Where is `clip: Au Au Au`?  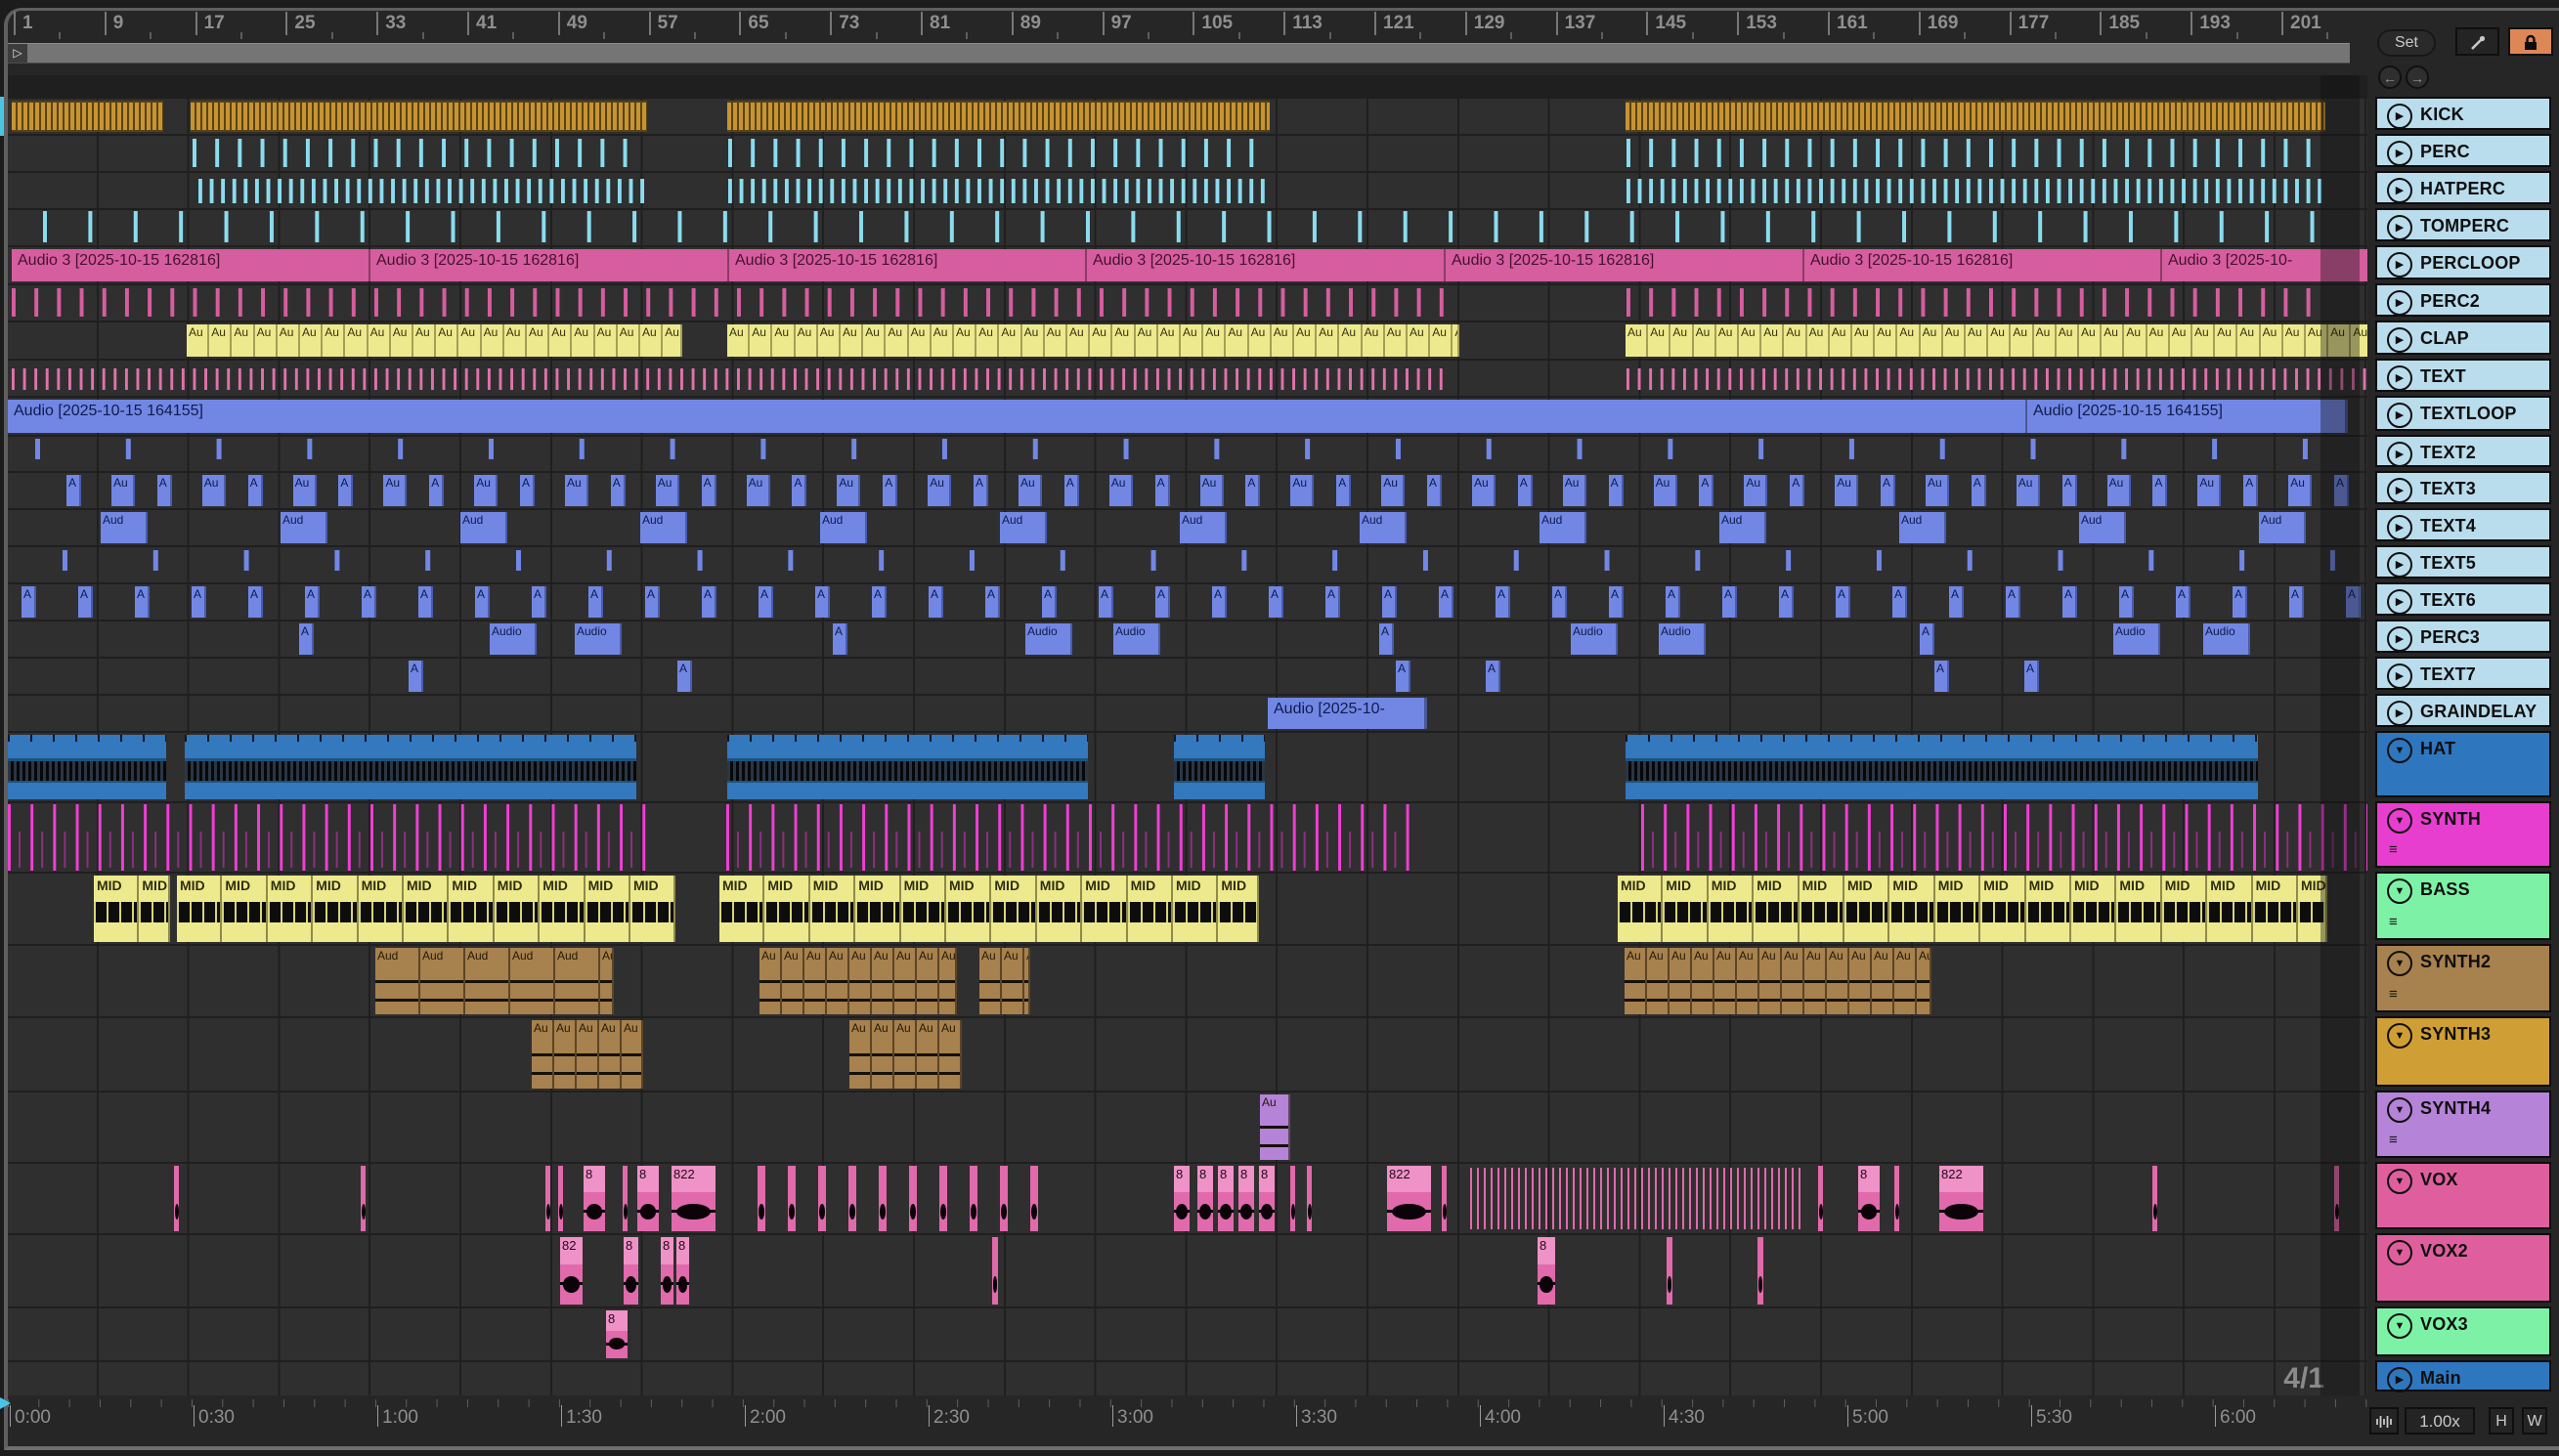
clip: Au Au Au is located at coordinates (1005, 981).